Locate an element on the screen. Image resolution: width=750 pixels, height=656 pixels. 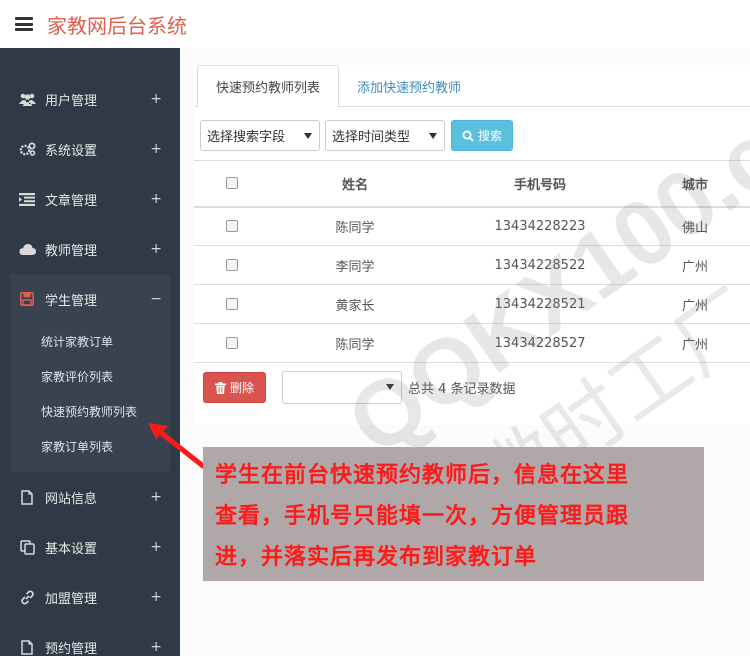
sidebar-item-students: 学生管理 − is located at coordinates (90, 299).